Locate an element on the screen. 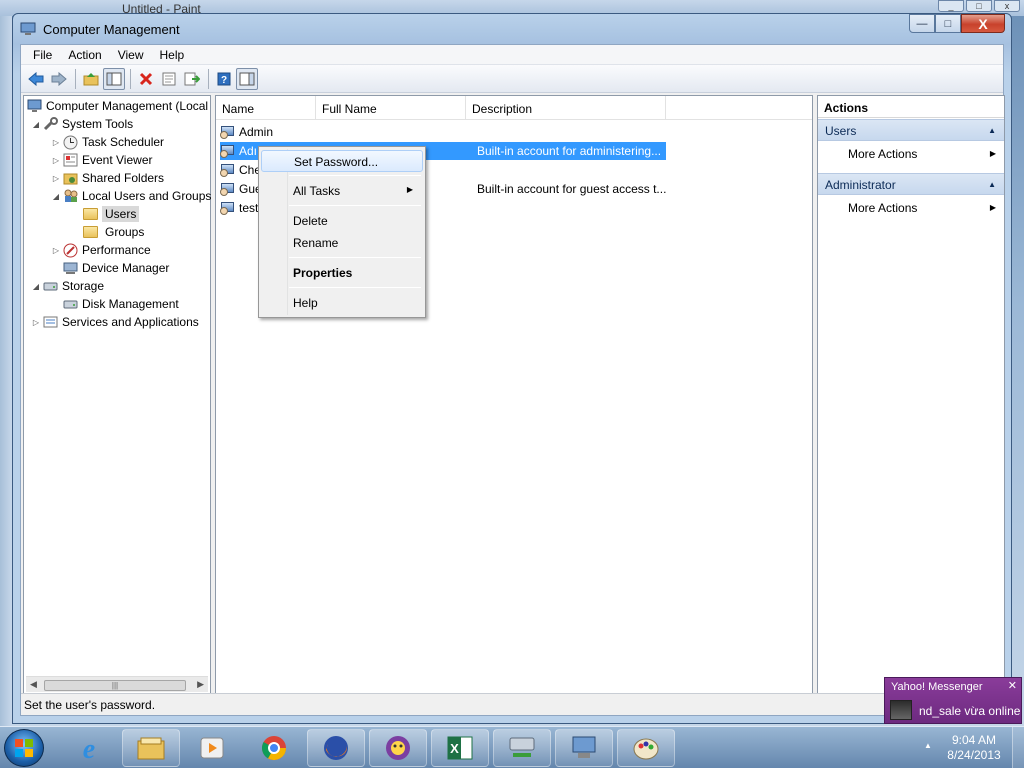 The width and height of the screenshot is (1024, 768). tree-label: Shared Folders is located at coordinates (123, 178).